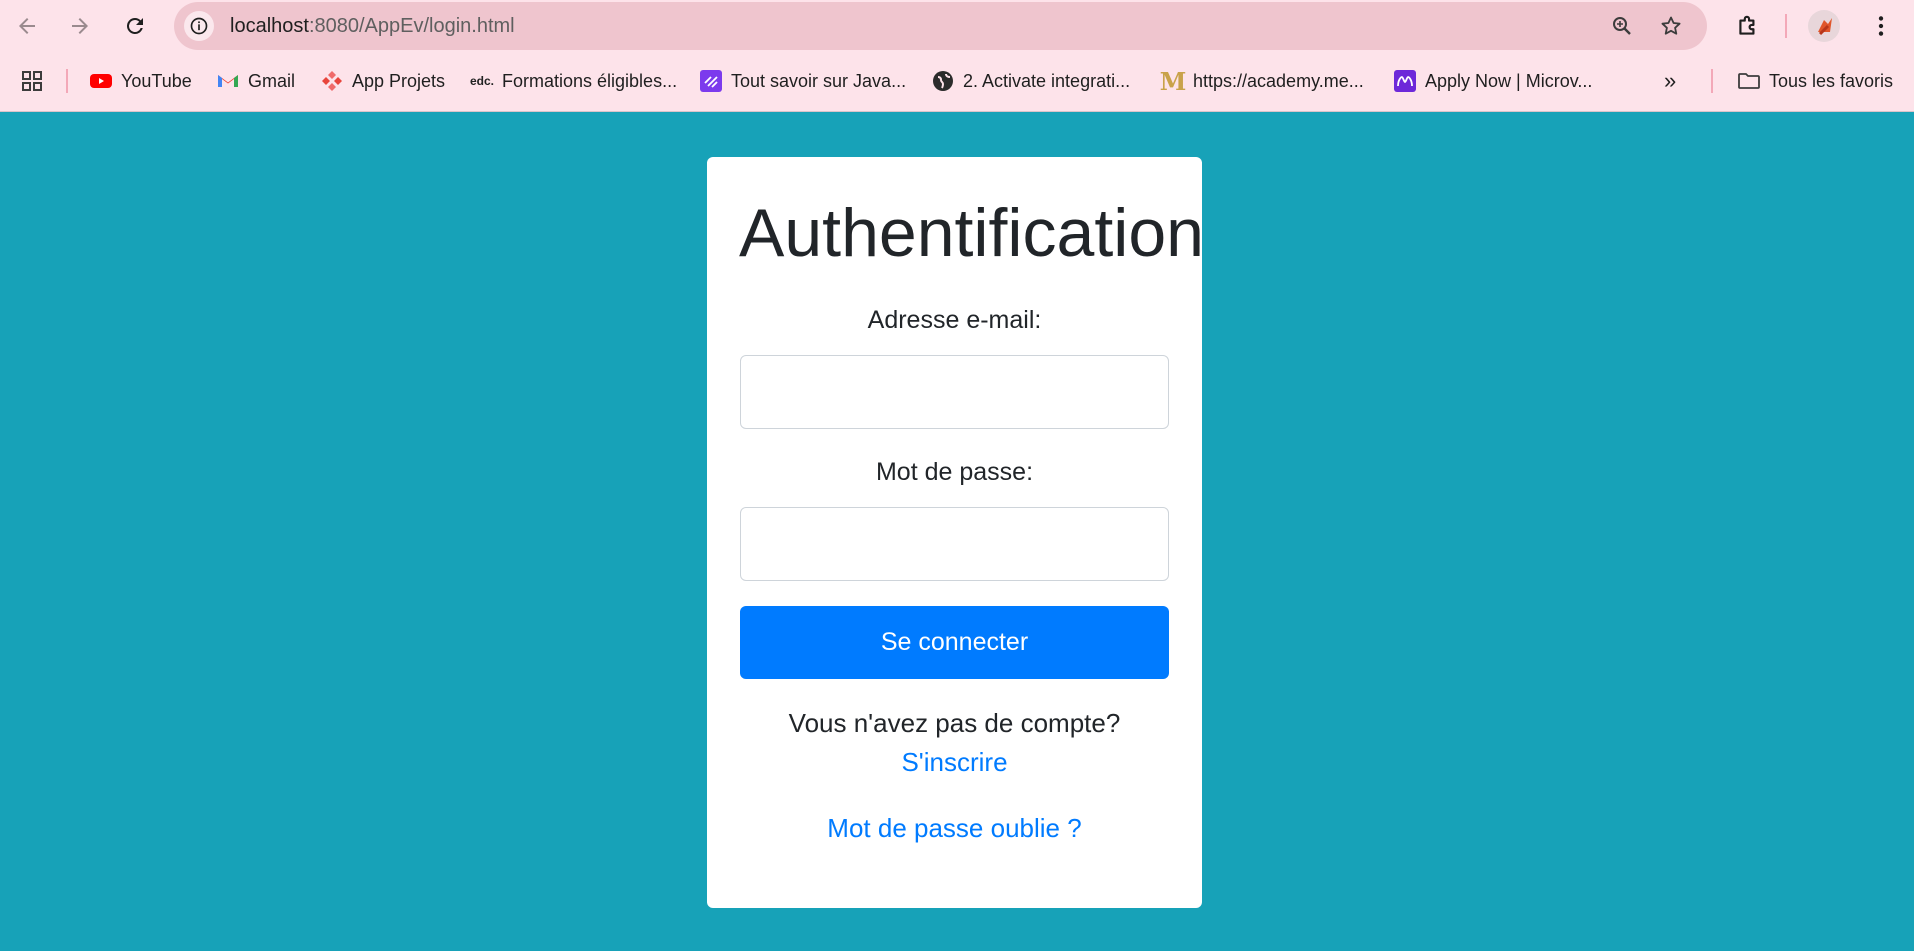 The height and width of the screenshot is (951, 1914). Describe the element at coordinates (199, 26) in the screenshot. I see `site-info-icon` at that location.